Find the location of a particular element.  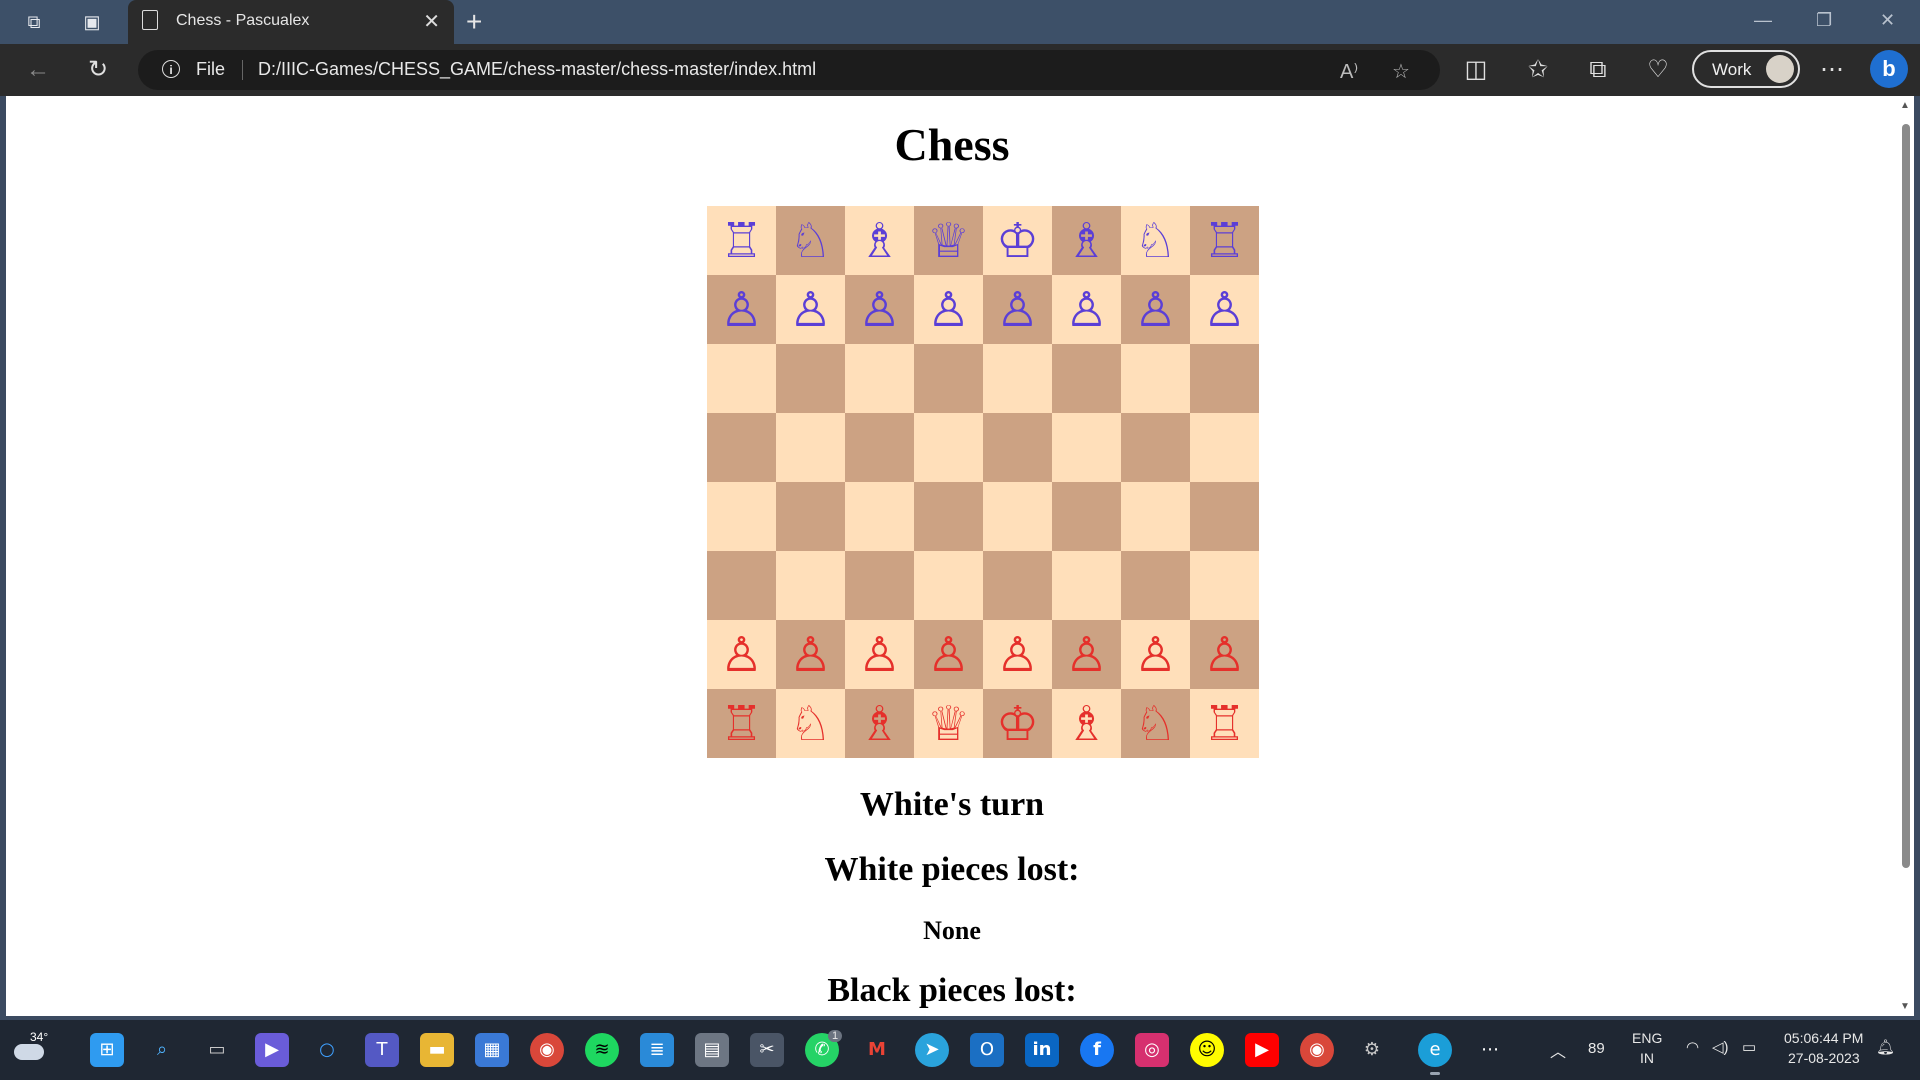

copilot-icon: b is located at coordinates (1889, 69).